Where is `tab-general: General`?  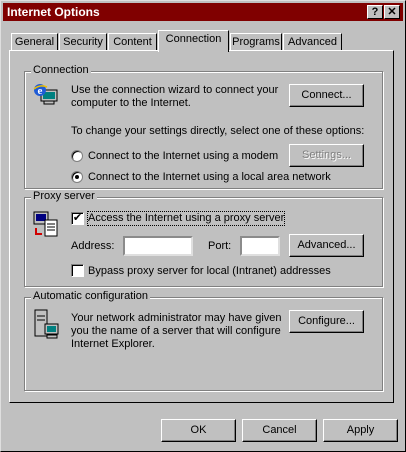 tab-general: General is located at coordinates (34, 42).